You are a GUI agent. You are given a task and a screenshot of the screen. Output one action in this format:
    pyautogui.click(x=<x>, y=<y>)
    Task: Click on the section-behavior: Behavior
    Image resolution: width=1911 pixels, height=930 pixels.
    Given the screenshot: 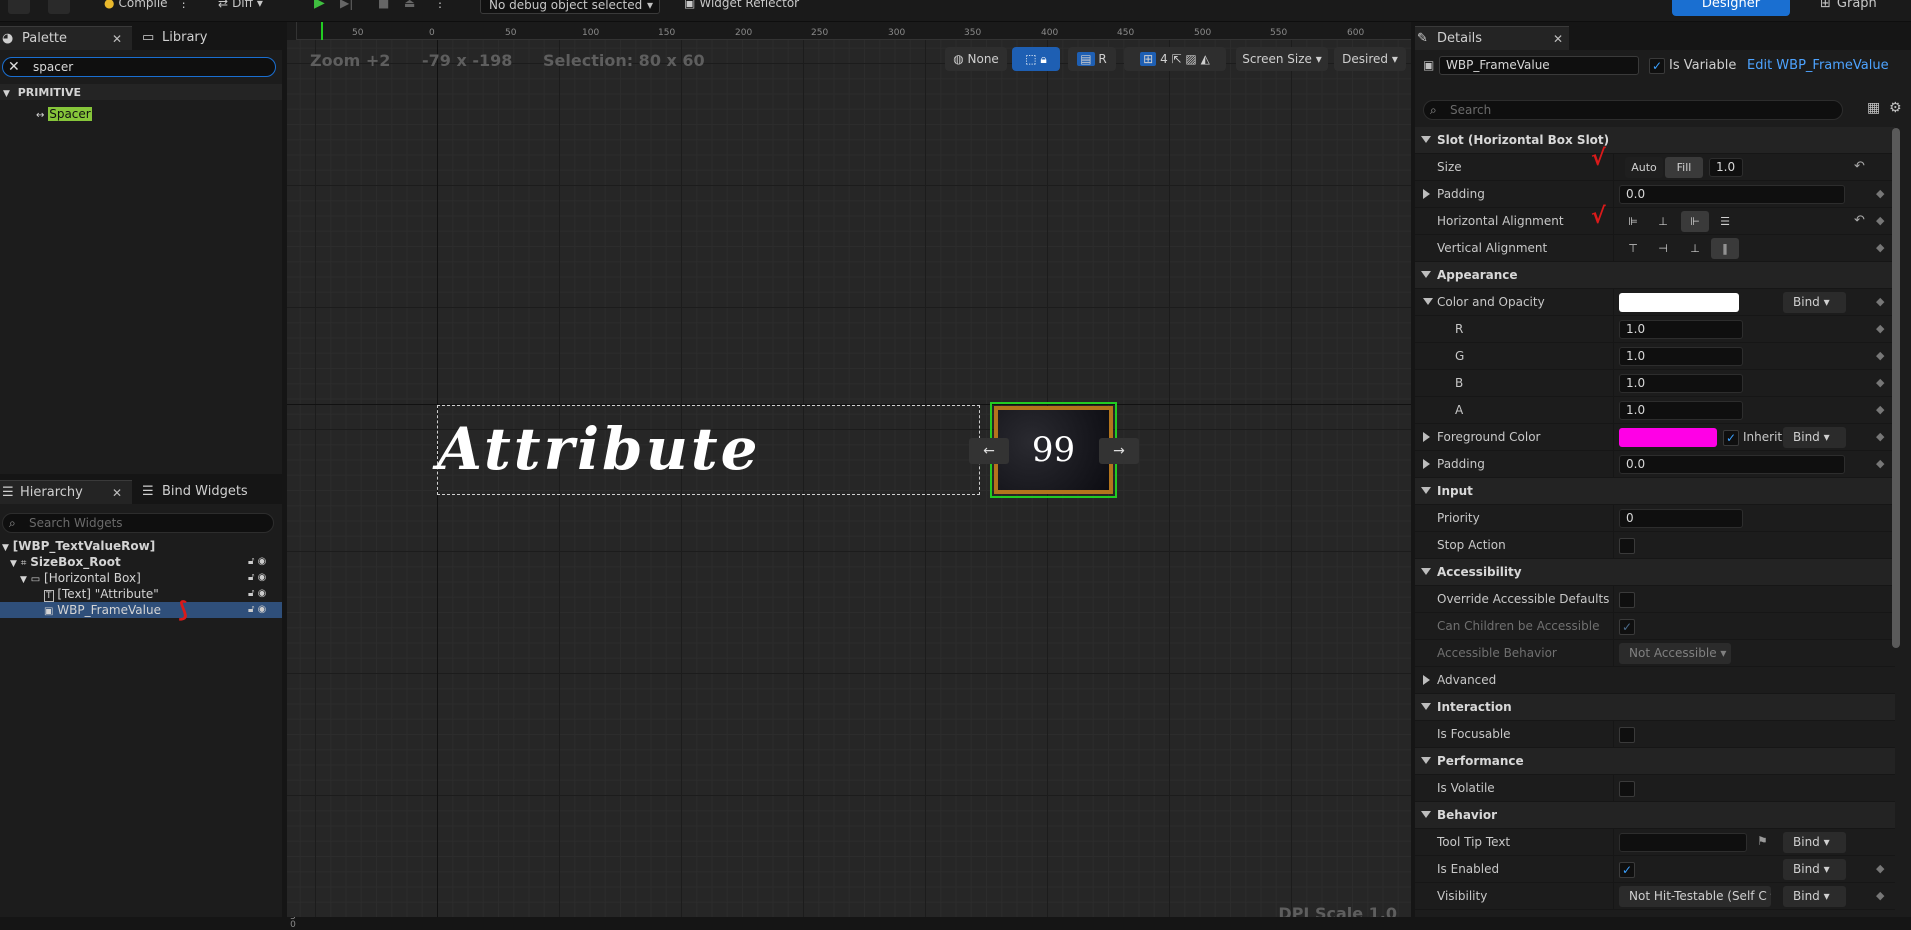 What is the action you would take?
    pyautogui.click(x=1655, y=815)
    